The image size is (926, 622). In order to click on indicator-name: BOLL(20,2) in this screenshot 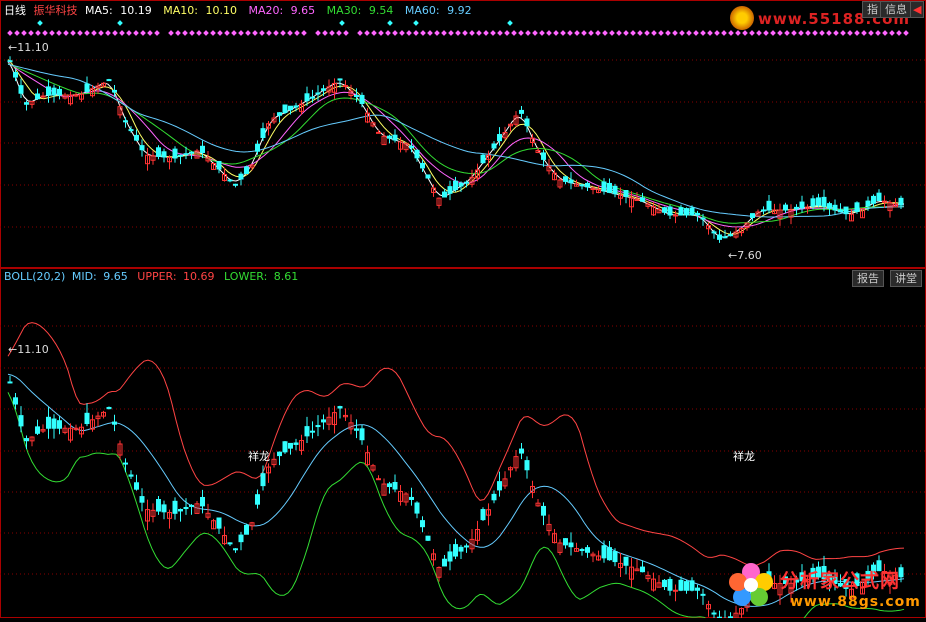, I will do `click(35, 276)`.